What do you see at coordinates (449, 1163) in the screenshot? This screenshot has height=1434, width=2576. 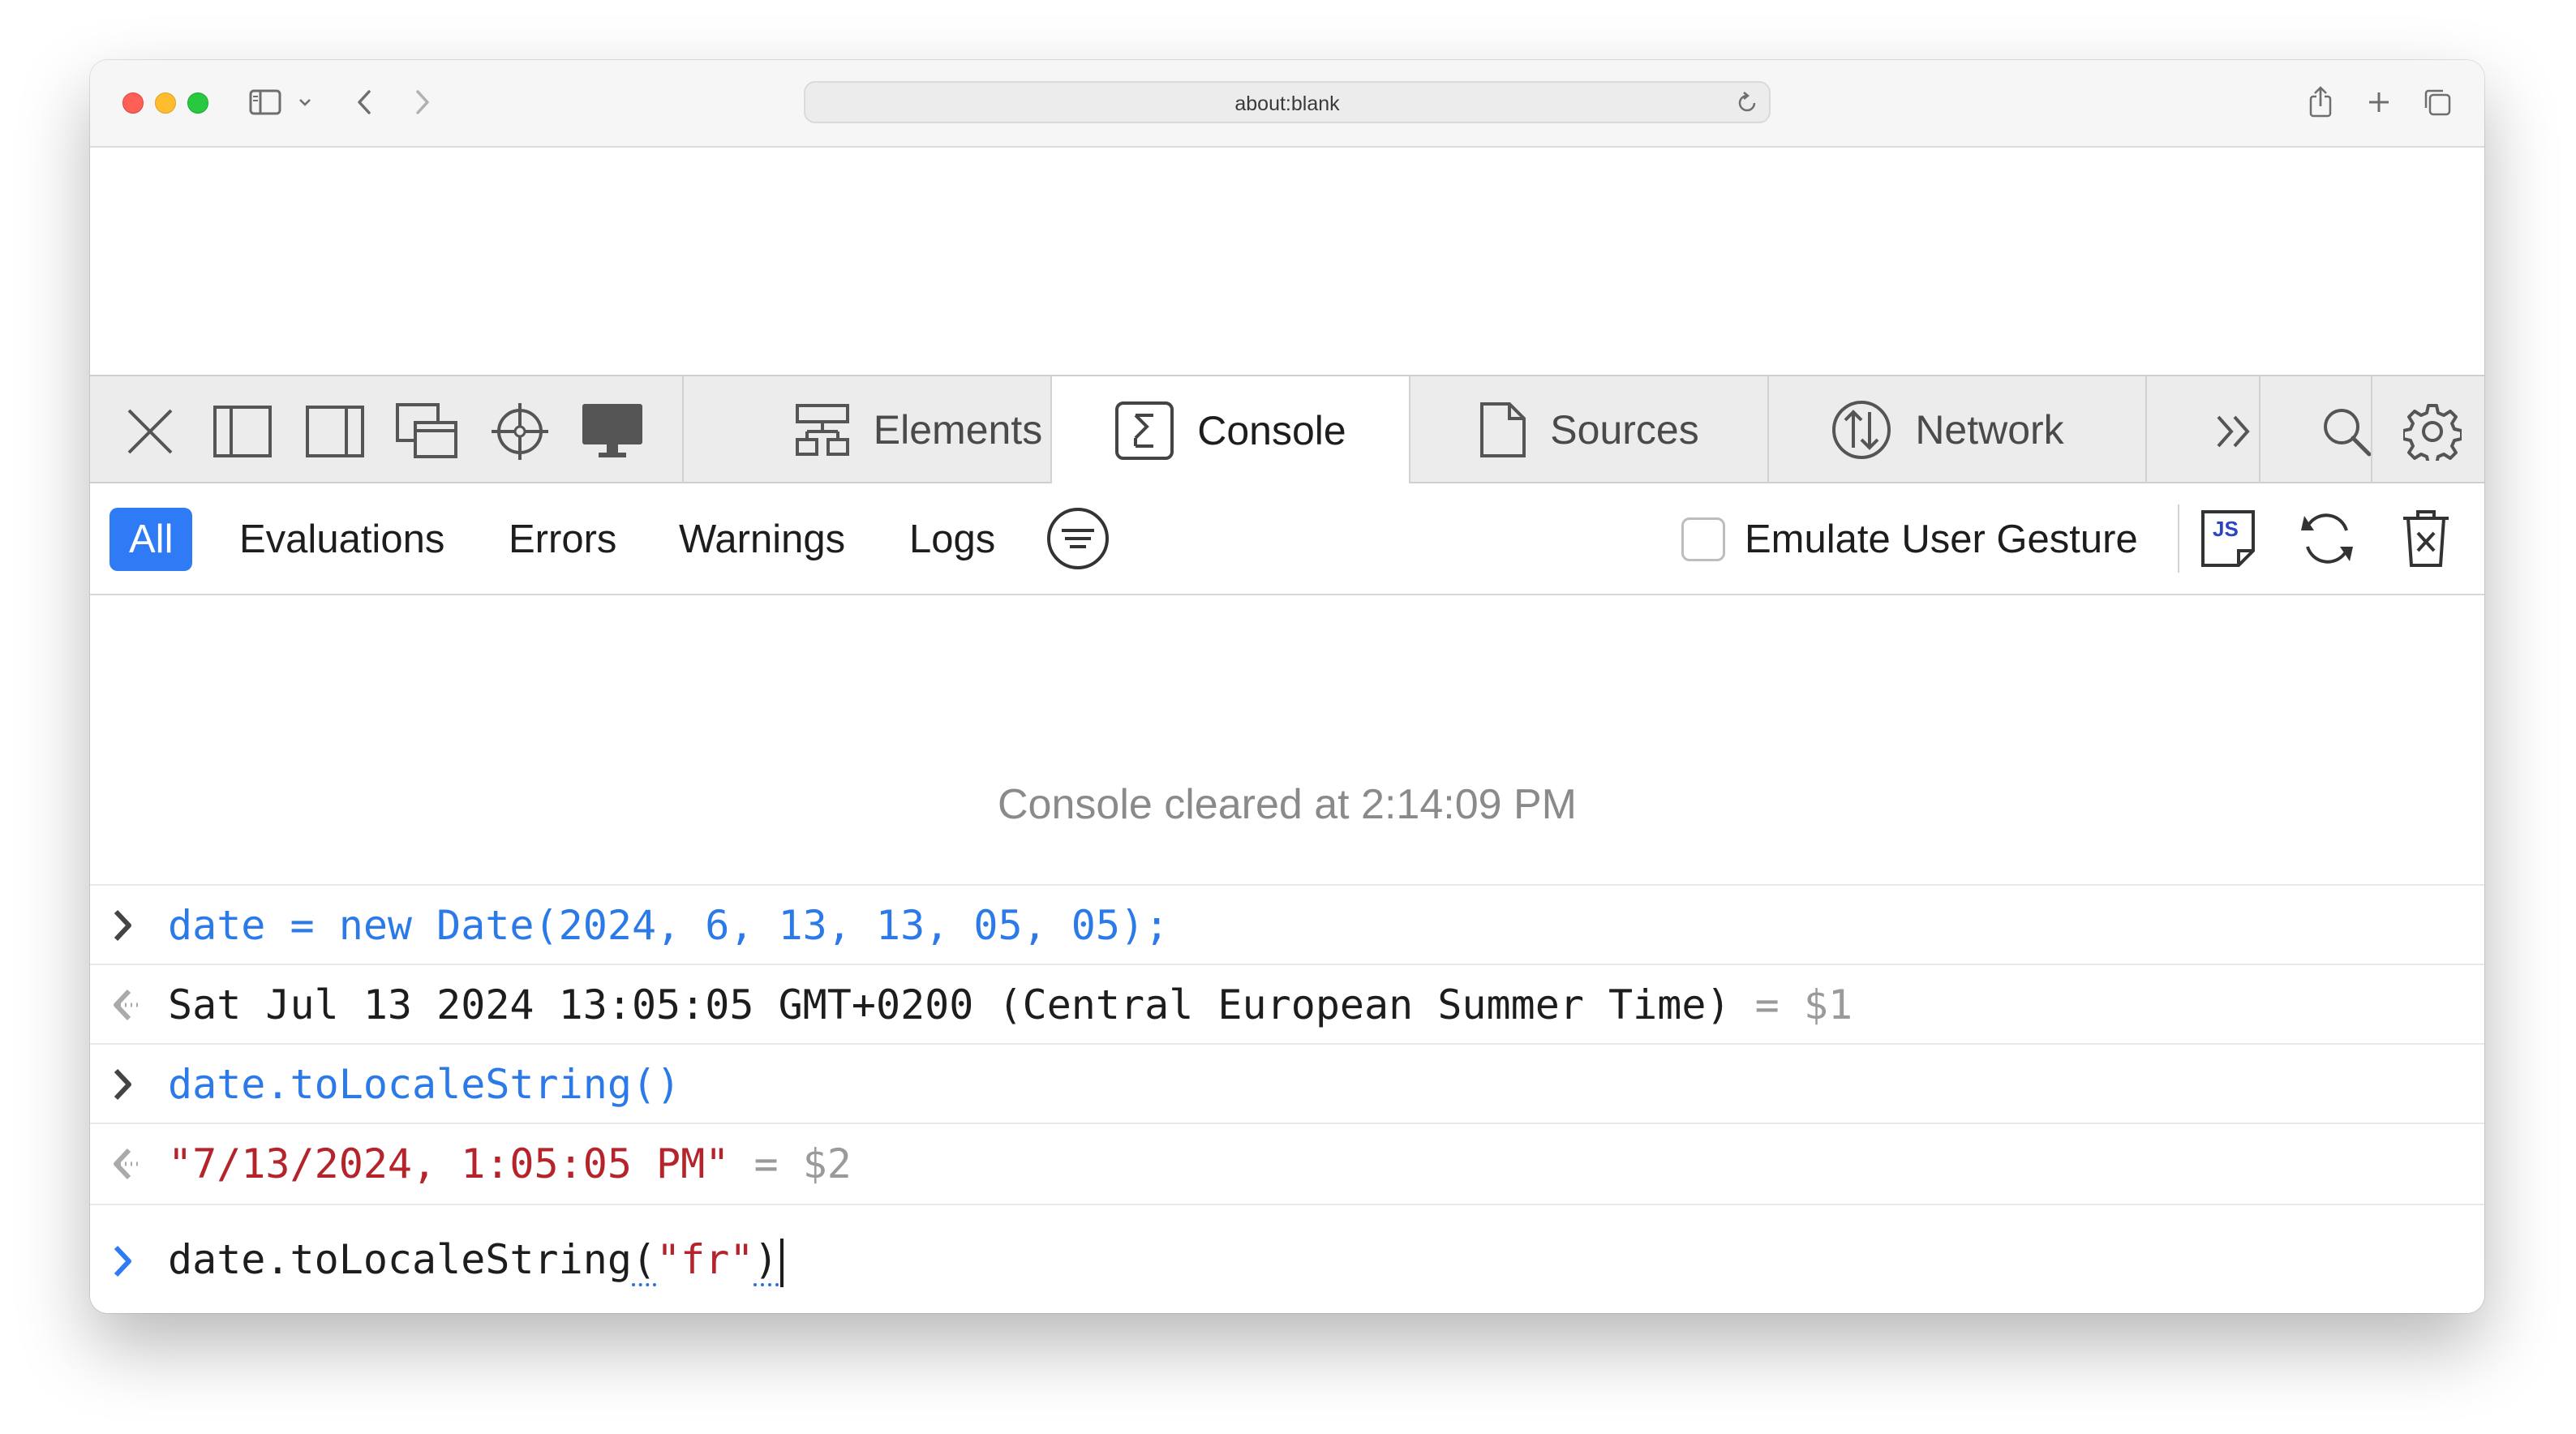 I see `console-output-text: "7/13/2024, 1:05:05 PM"` at bounding box center [449, 1163].